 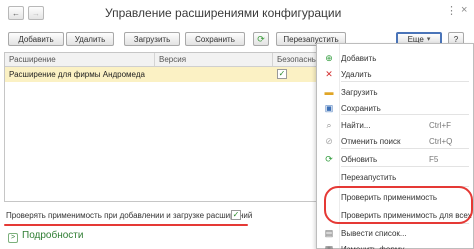 I want to click on search-icon: ⌕, so click(x=329, y=124).